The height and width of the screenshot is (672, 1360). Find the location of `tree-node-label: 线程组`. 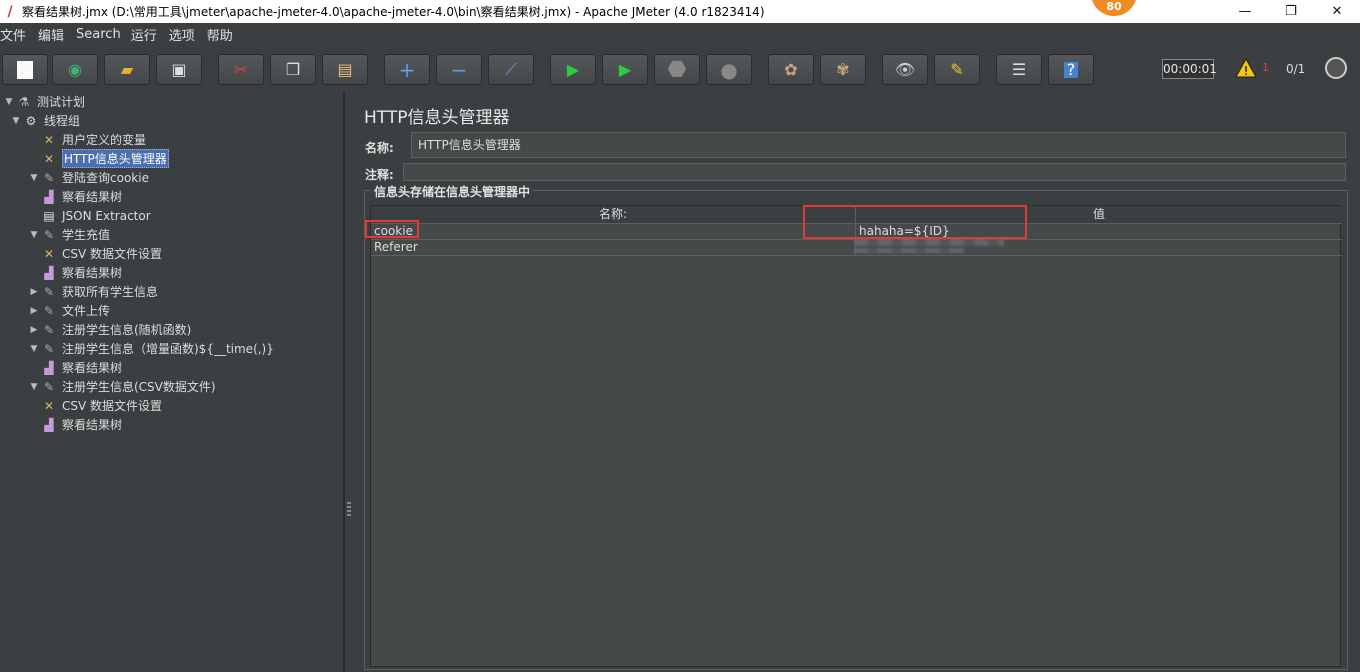

tree-node-label: 线程组 is located at coordinates (62, 121).